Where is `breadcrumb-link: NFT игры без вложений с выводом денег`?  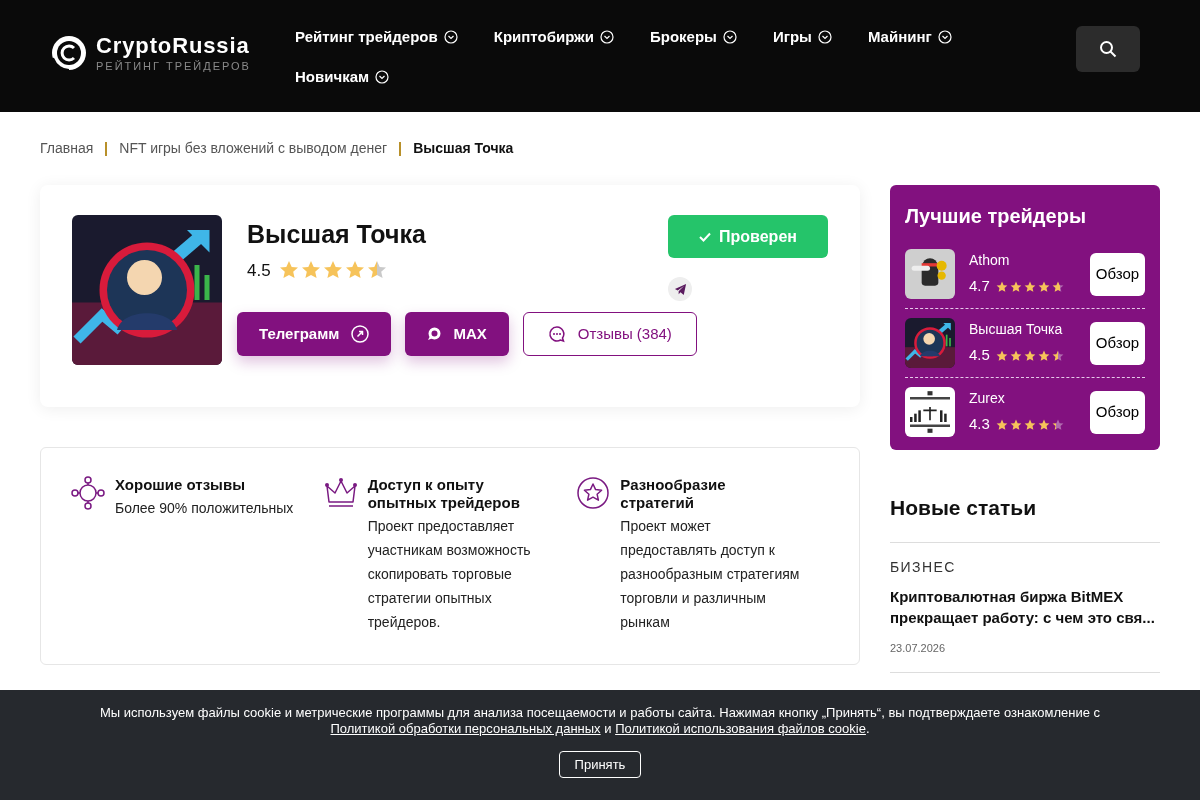 breadcrumb-link: NFT игры без вложений с выводом денег is located at coordinates (253, 148).